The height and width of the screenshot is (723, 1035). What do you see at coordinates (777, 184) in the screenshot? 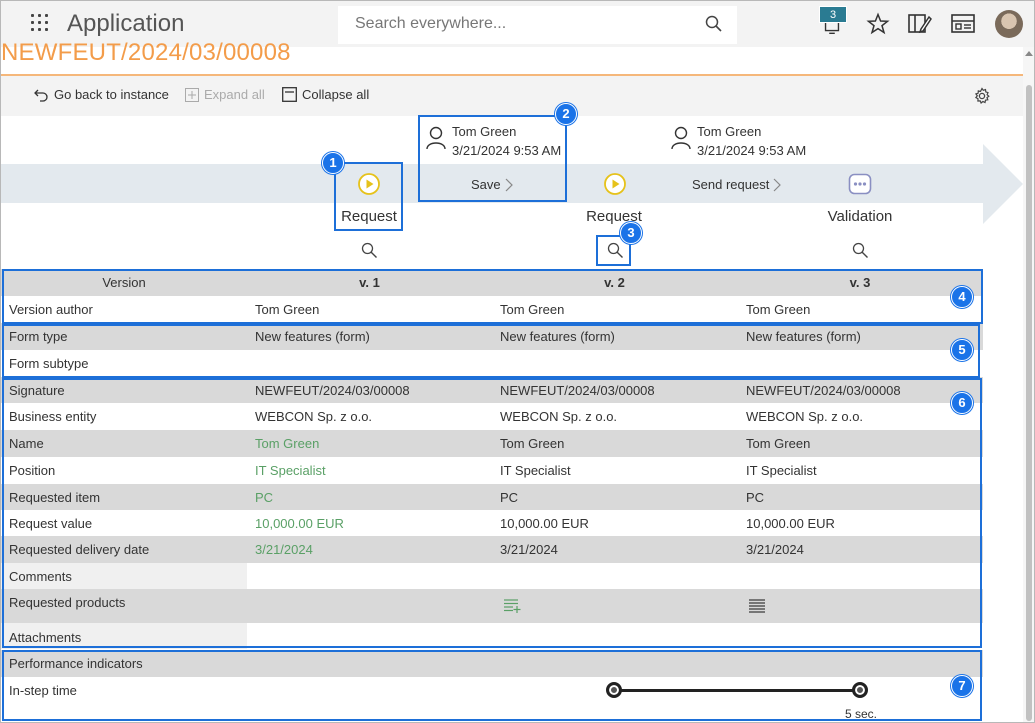
I see `chevron-right-icon` at bounding box center [777, 184].